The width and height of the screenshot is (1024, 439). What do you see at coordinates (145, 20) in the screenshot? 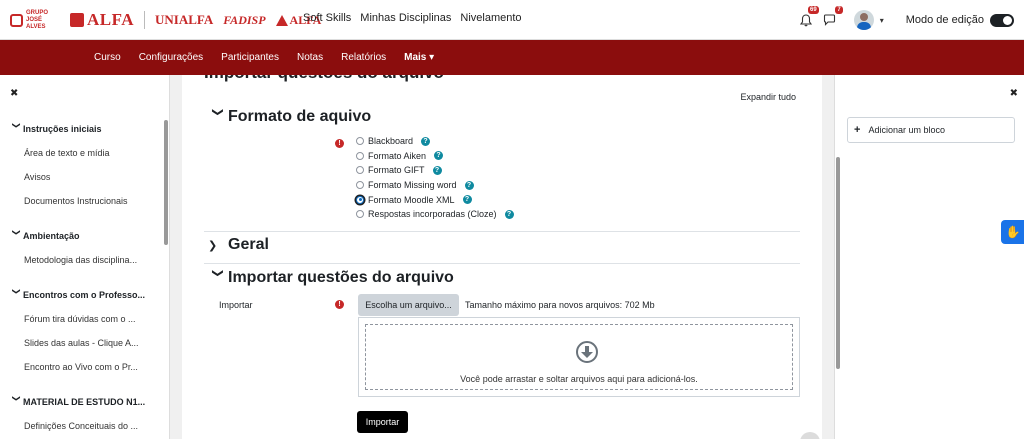
I see `logo-divider` at bounding box center [145, 20].